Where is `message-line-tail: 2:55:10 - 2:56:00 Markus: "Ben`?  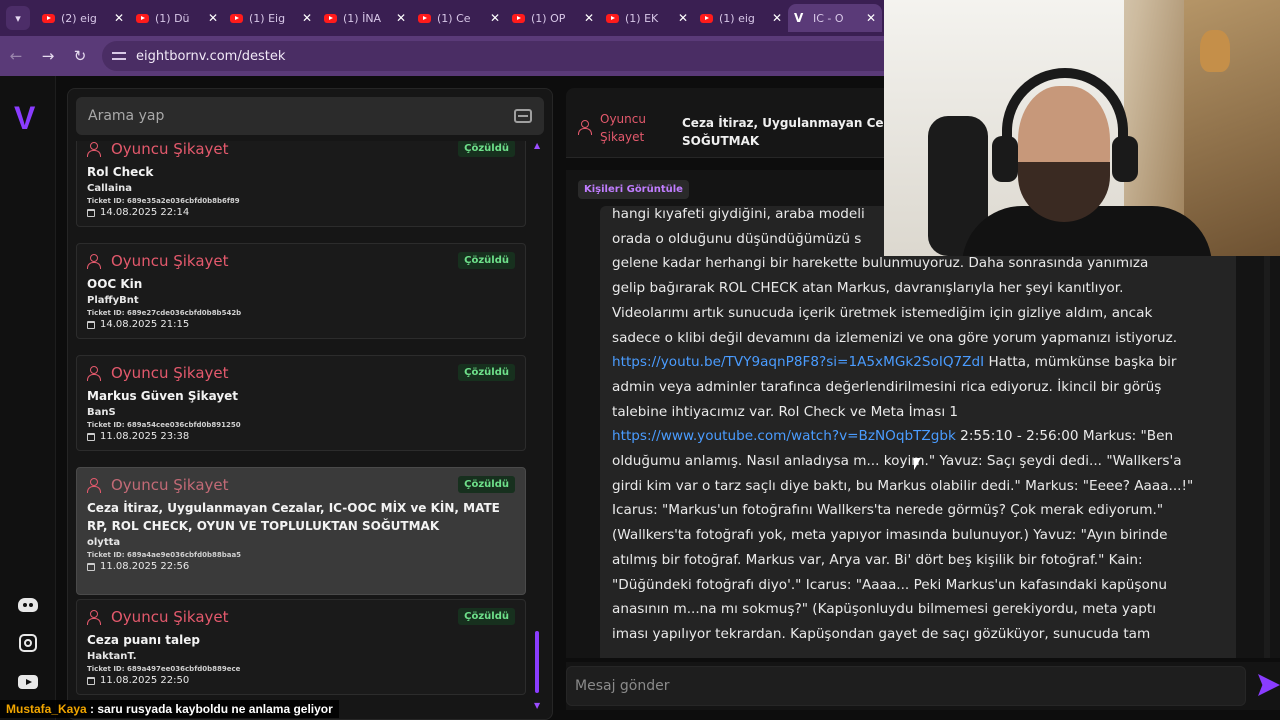 message-line-tail: 2:55:10 - 2:56:00 Markus: "Ben is located at coordinates (1064, 436).